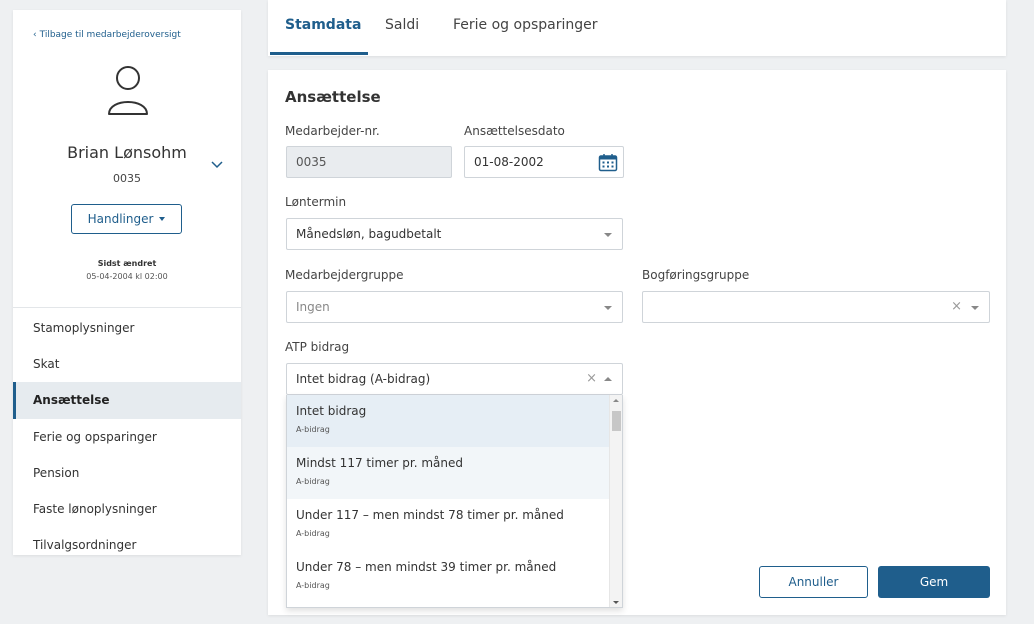  I want to click on employee-group-placeholder: Ingen, so click(313, 307).